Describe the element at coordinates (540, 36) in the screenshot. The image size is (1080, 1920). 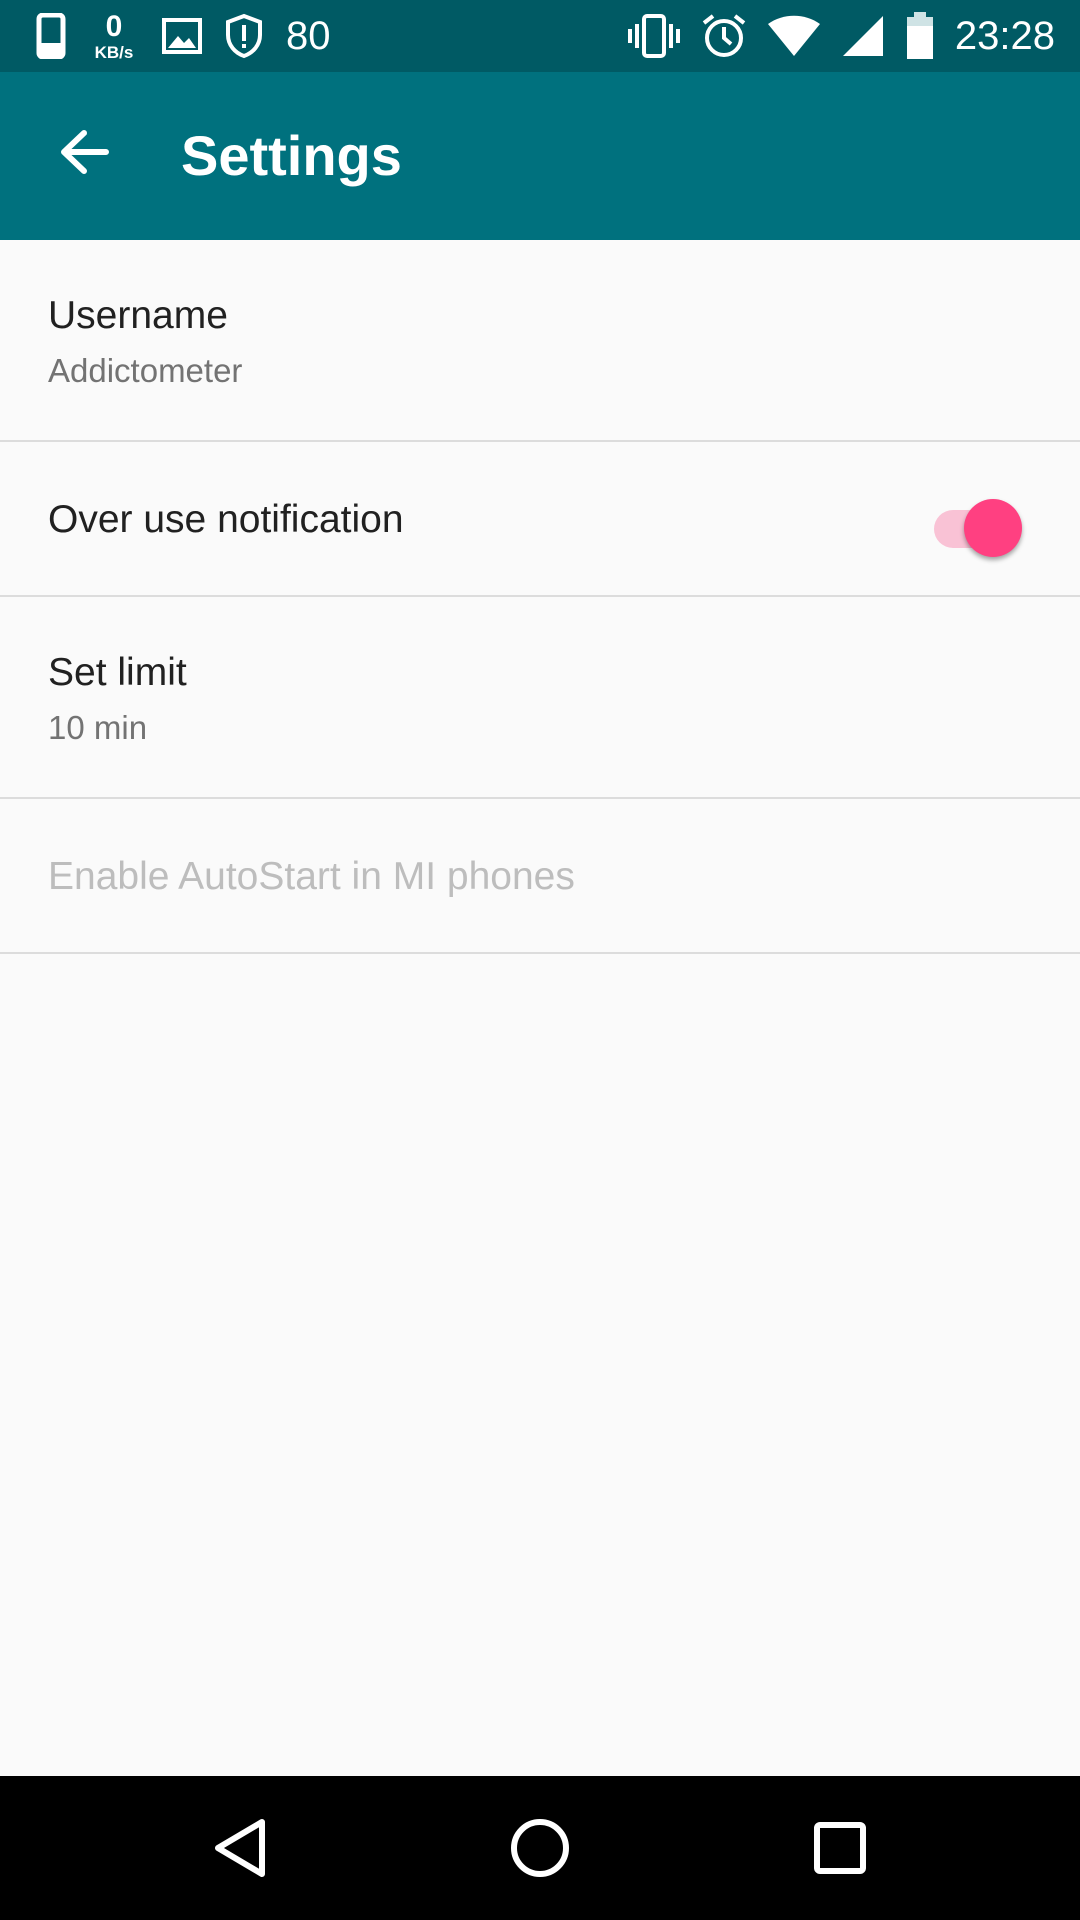
I see `status-bar: 0 KB/s 80 23:28` at that location.